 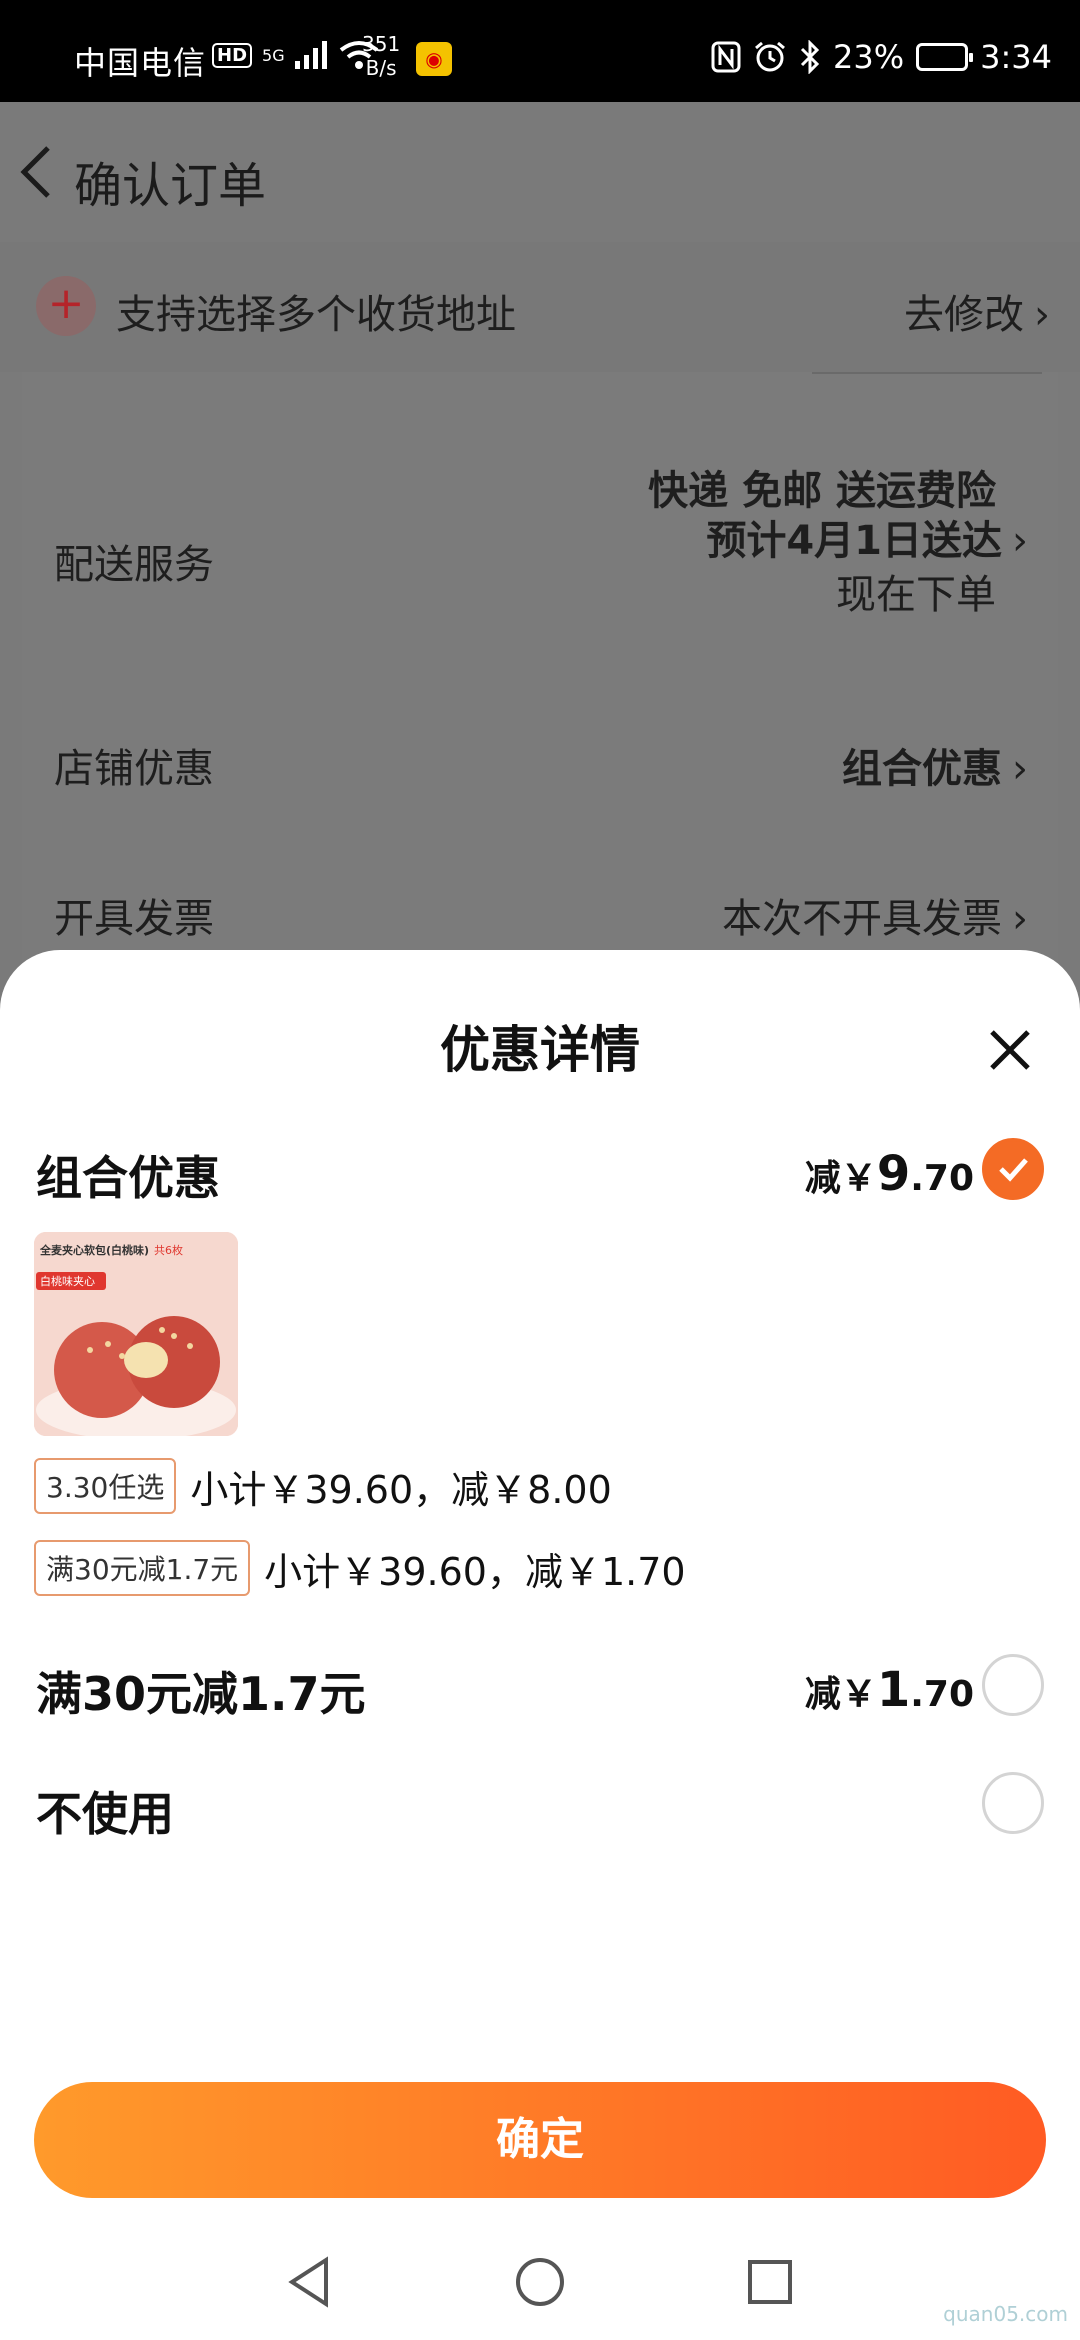 What do you see at coordinates (1010, 1050) in the screenshot?
I see `close-icon` at bounding box center [1010, 1050].